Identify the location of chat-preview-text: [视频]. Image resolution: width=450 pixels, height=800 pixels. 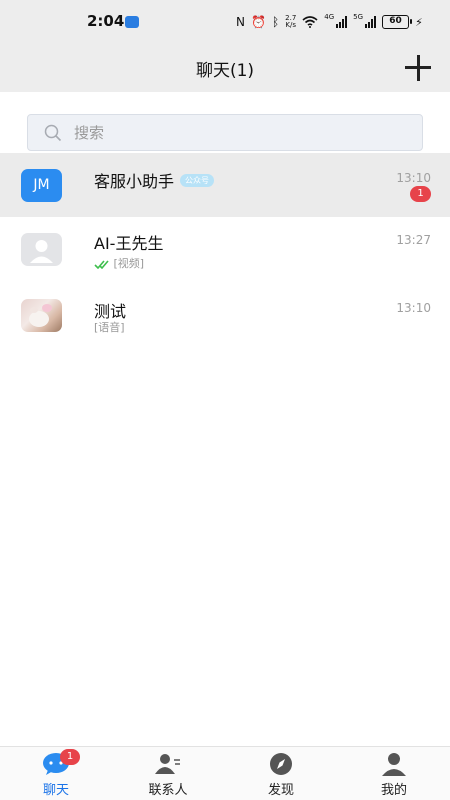
(129, 263).